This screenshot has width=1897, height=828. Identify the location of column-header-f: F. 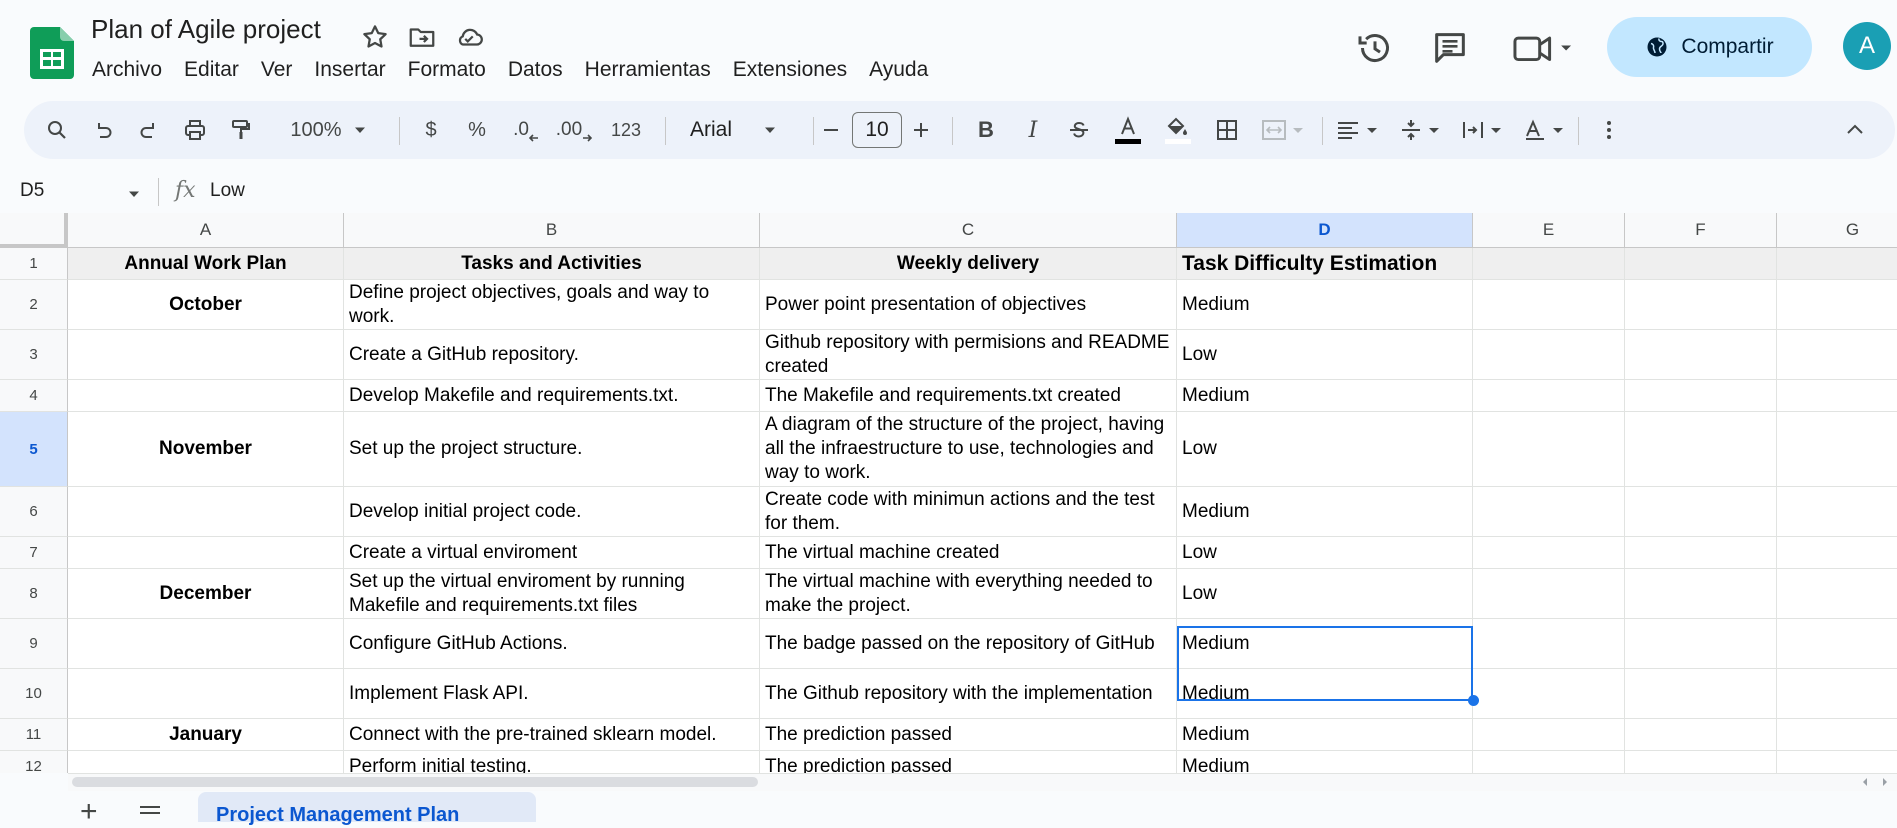
(1701, 230).